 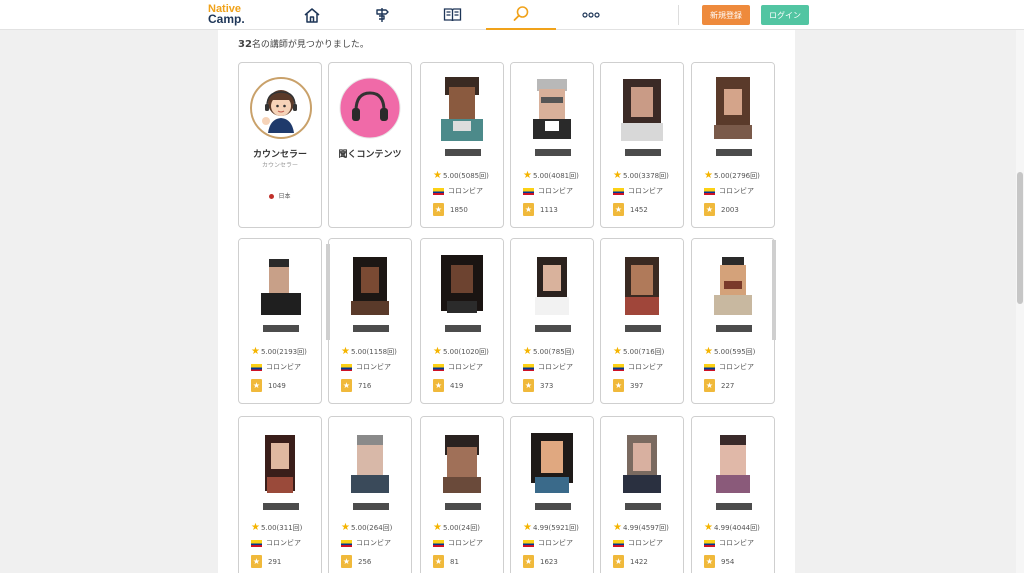 What do you see at coordinates (730, 209) in the screenshot?
I see `teacher-favorites-count: 2003` at bounding box center [730, 209].